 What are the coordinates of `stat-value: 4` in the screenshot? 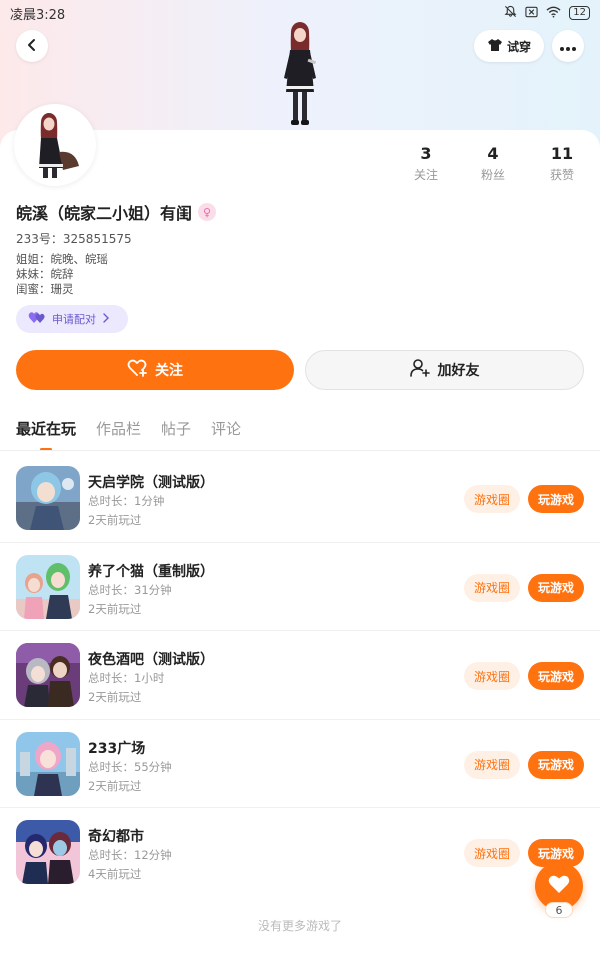 It's located at (493, 153).